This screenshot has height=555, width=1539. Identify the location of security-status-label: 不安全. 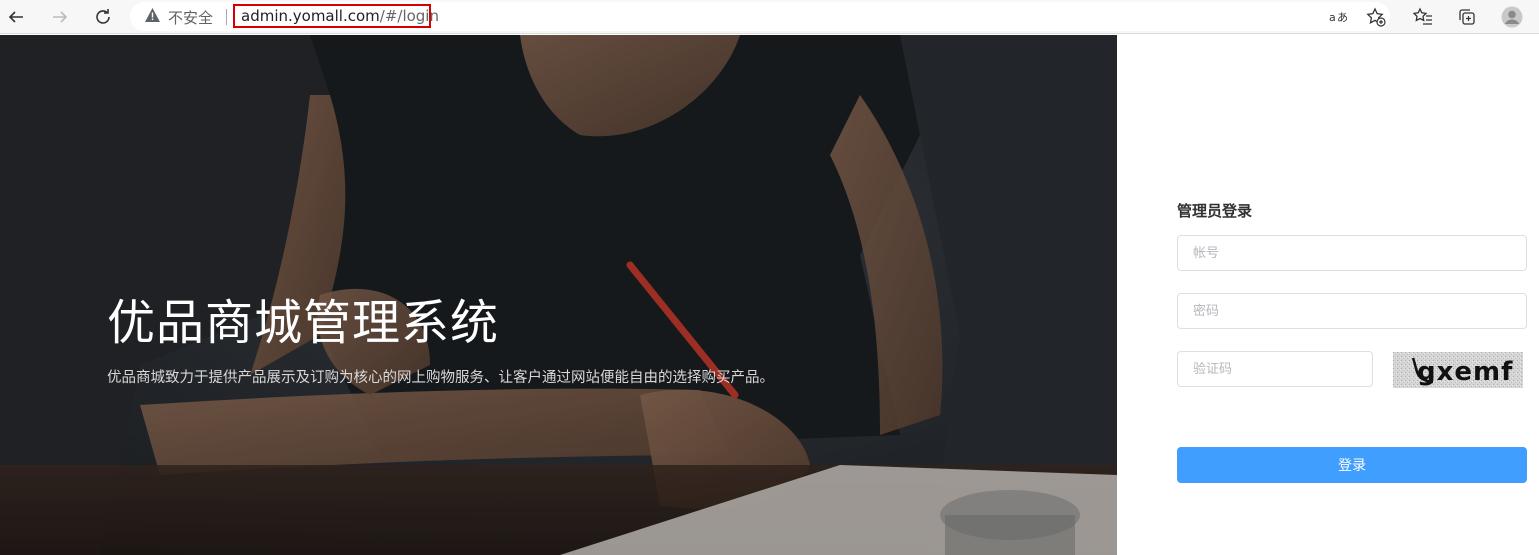
(190, 17).